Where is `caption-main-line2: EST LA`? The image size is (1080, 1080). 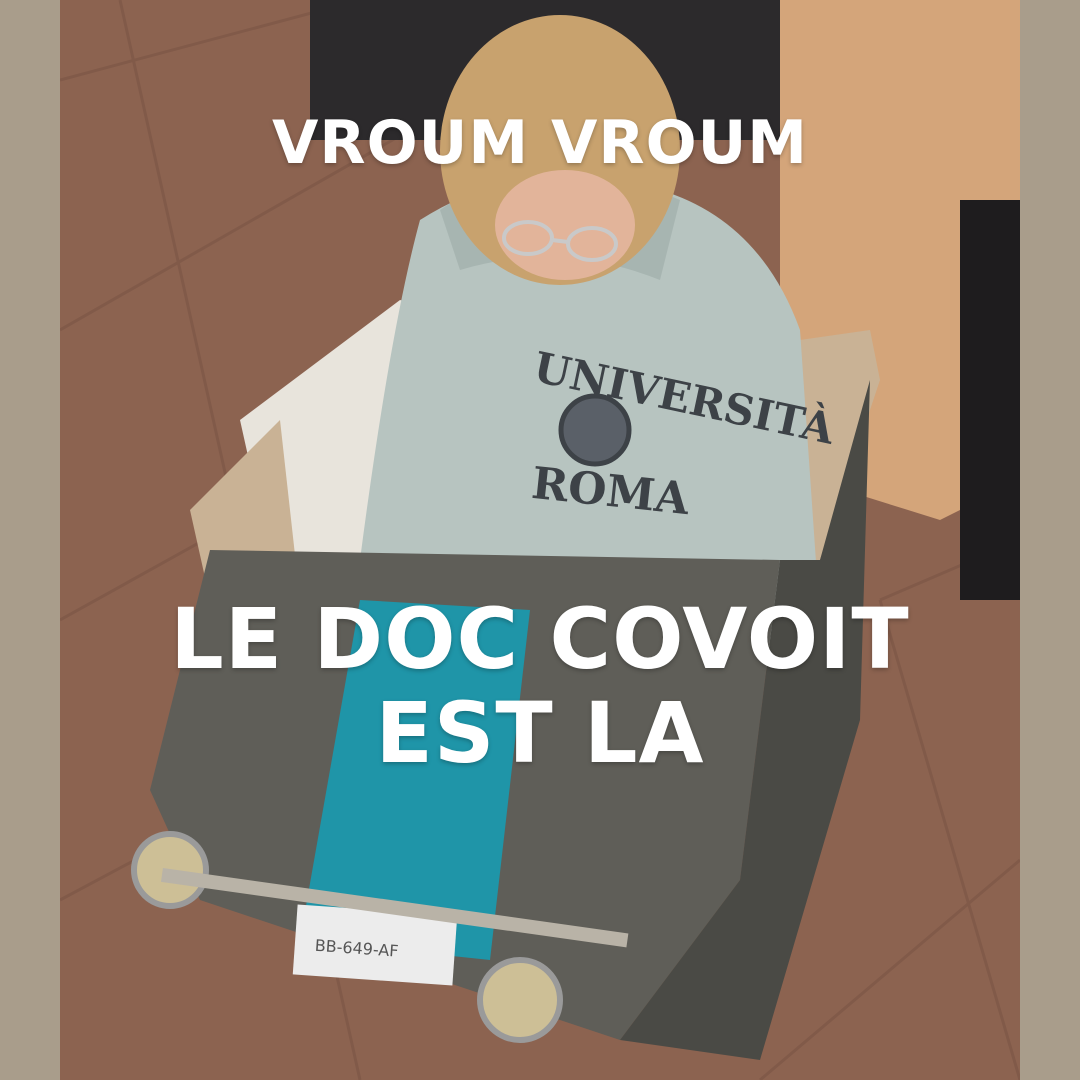 caption-main-line2: EST LA is located at coordinates (540, 733).